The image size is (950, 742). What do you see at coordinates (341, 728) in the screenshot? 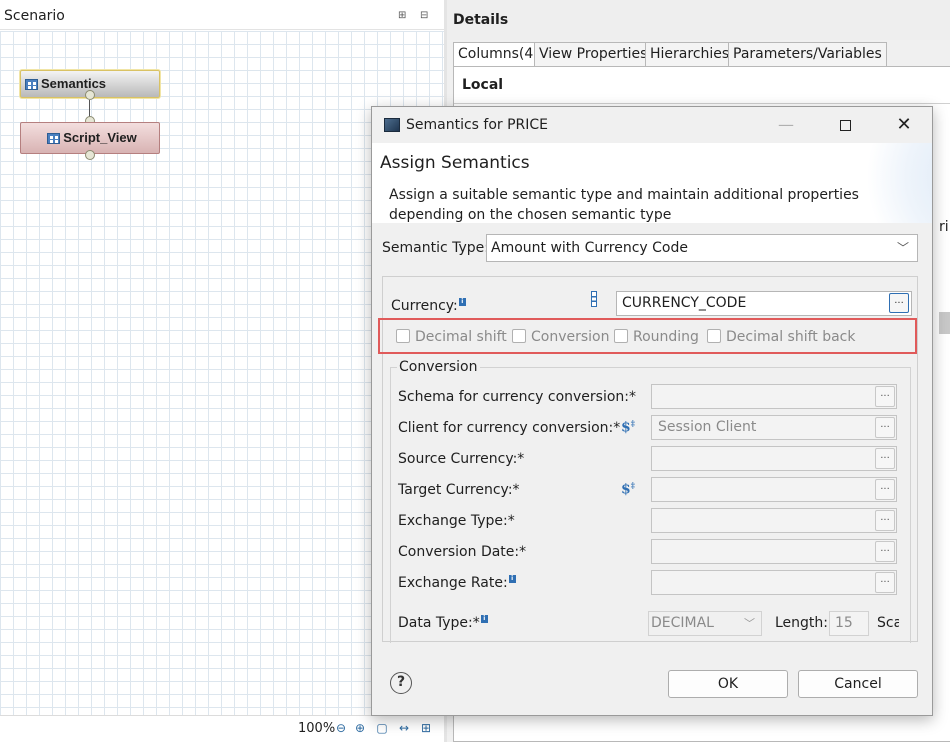
I see `zoom-out-icon: ⊖` at bounding box center [341, 728].